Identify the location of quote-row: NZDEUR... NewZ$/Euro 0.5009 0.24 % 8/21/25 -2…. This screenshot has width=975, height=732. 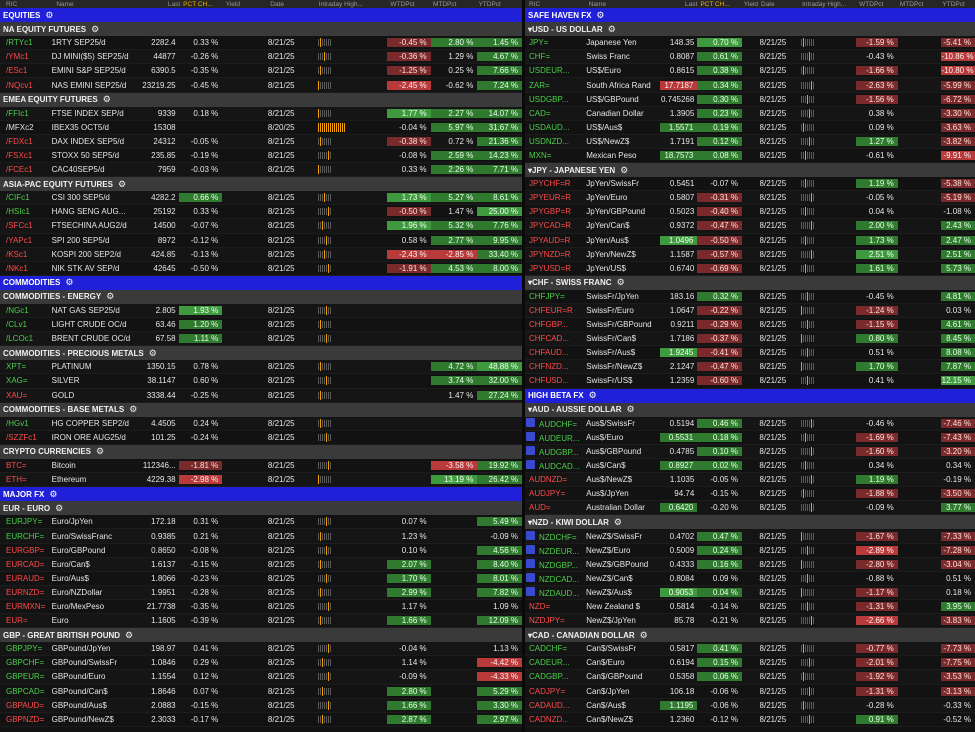
(750, 551).